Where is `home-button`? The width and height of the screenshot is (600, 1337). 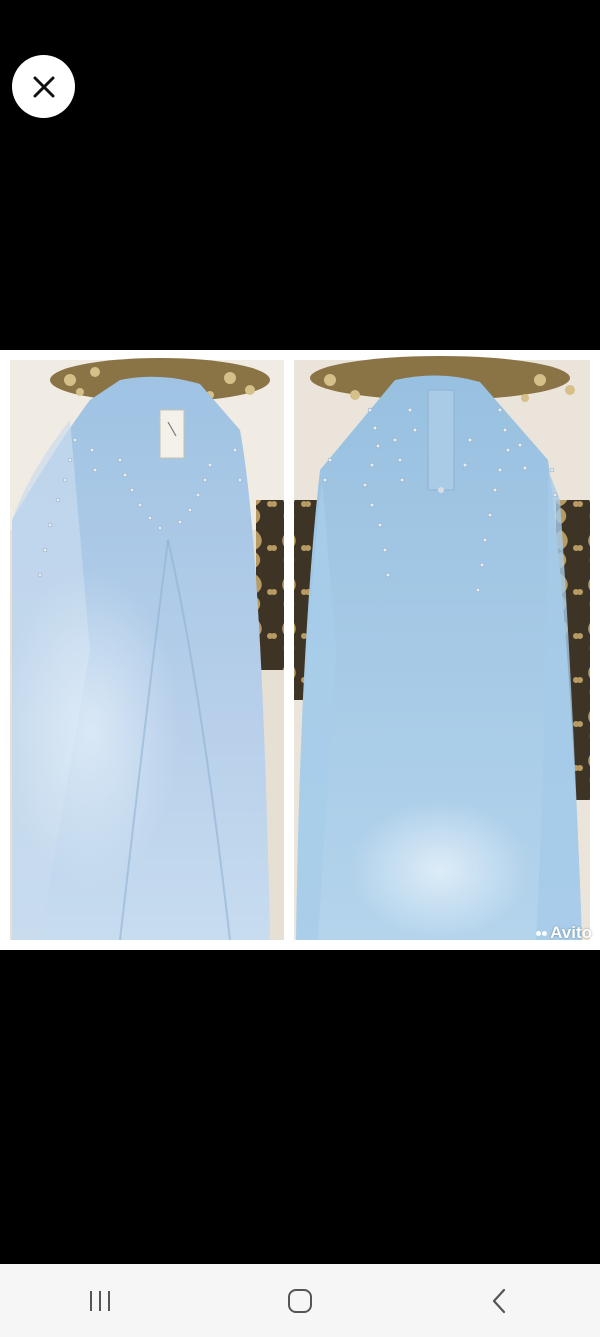
home-button is located at coordinates (300, 1301).